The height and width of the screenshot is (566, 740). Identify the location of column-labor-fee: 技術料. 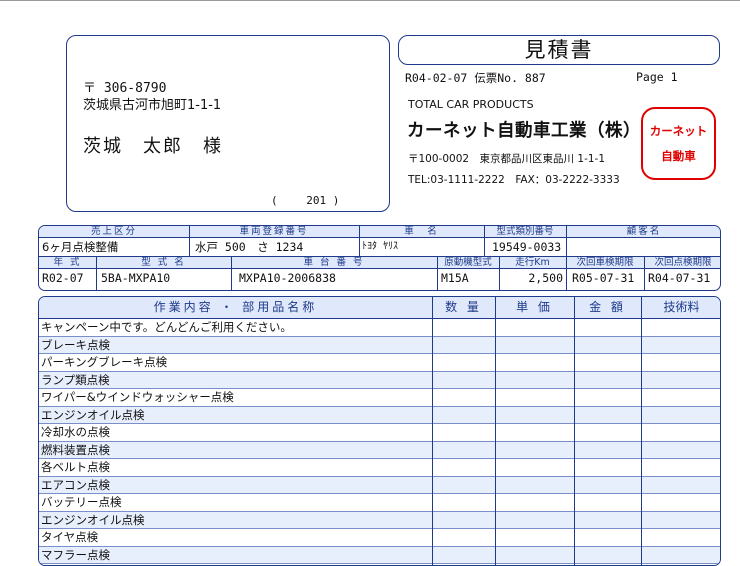
(681, 307).